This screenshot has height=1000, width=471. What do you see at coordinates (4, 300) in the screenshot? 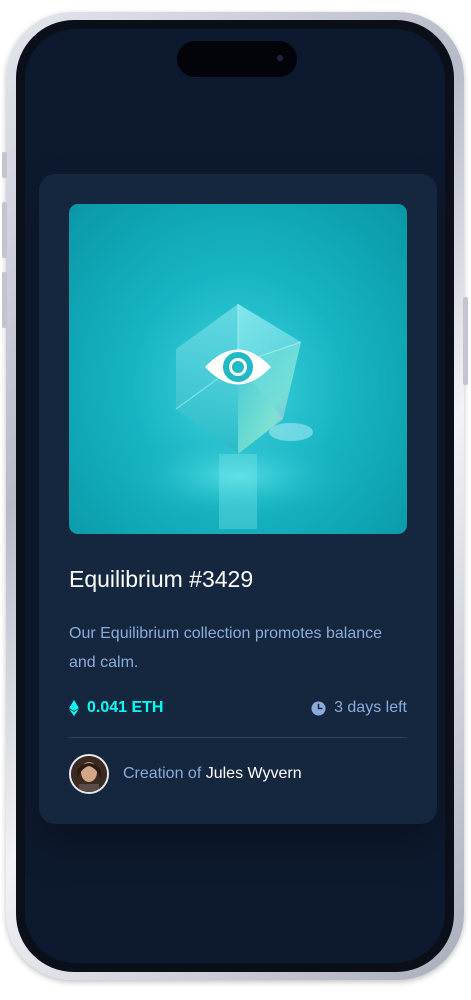
I see `volume-down-button` at bounding box center [4, 300].